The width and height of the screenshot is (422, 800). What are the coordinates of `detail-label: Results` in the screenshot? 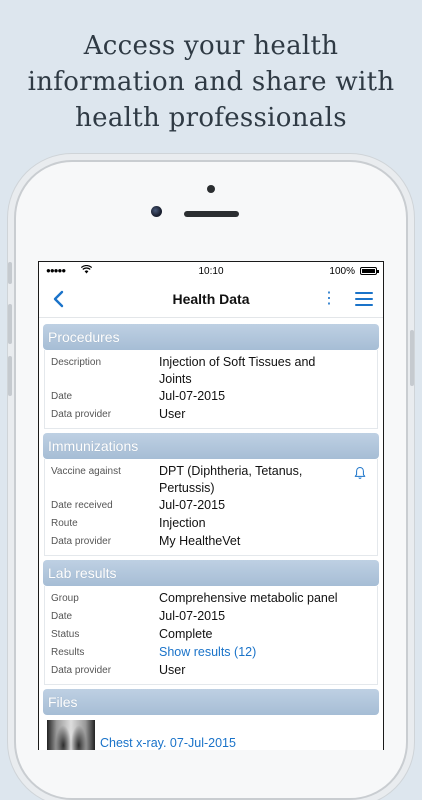 It's located at (68, 652).